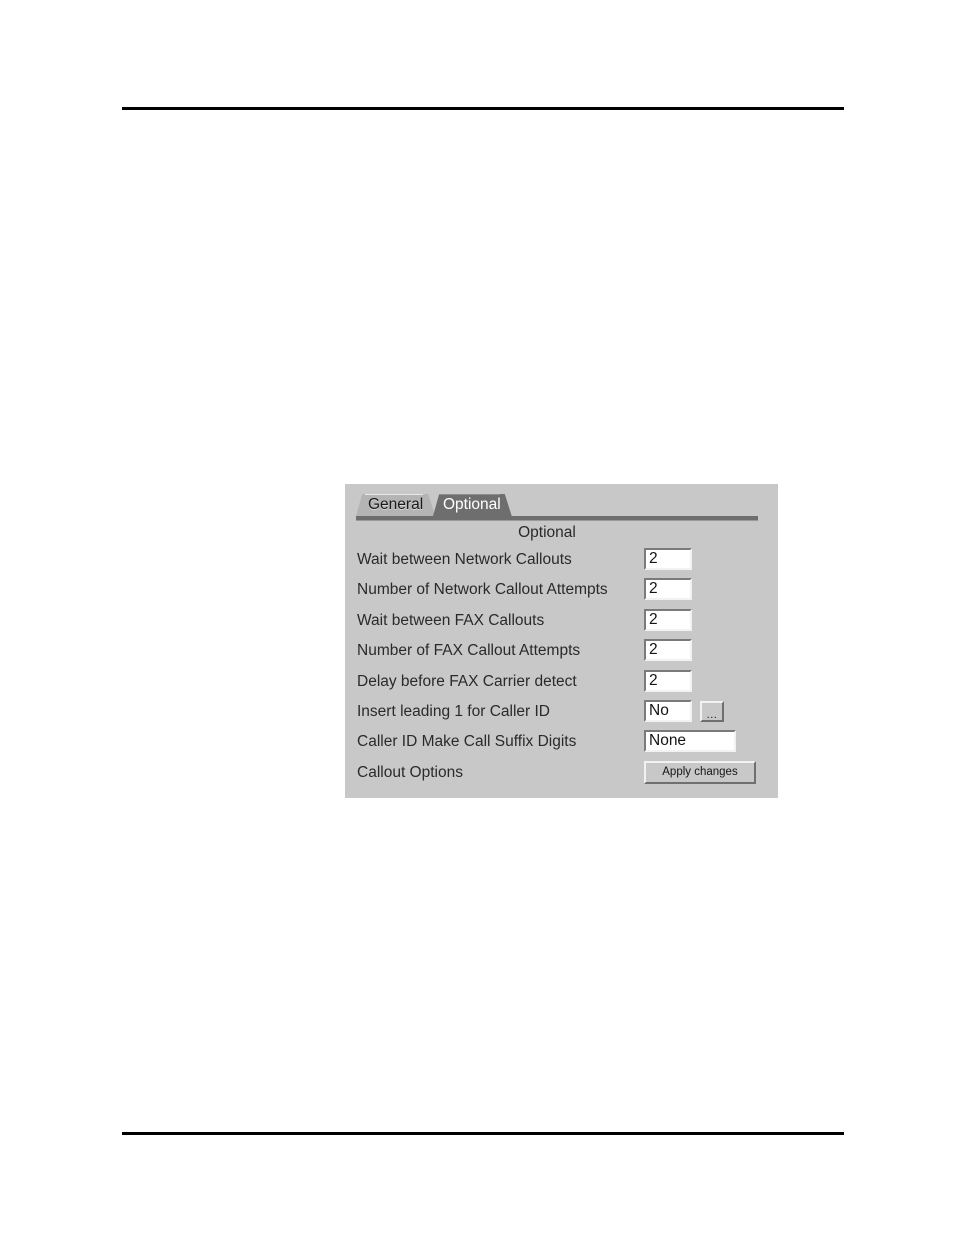 The width and height of the screenshot is (954, 1235). Describe the element at coordinates (547, 532) in the screenshot. I see `section-heading: Optional` at that location.